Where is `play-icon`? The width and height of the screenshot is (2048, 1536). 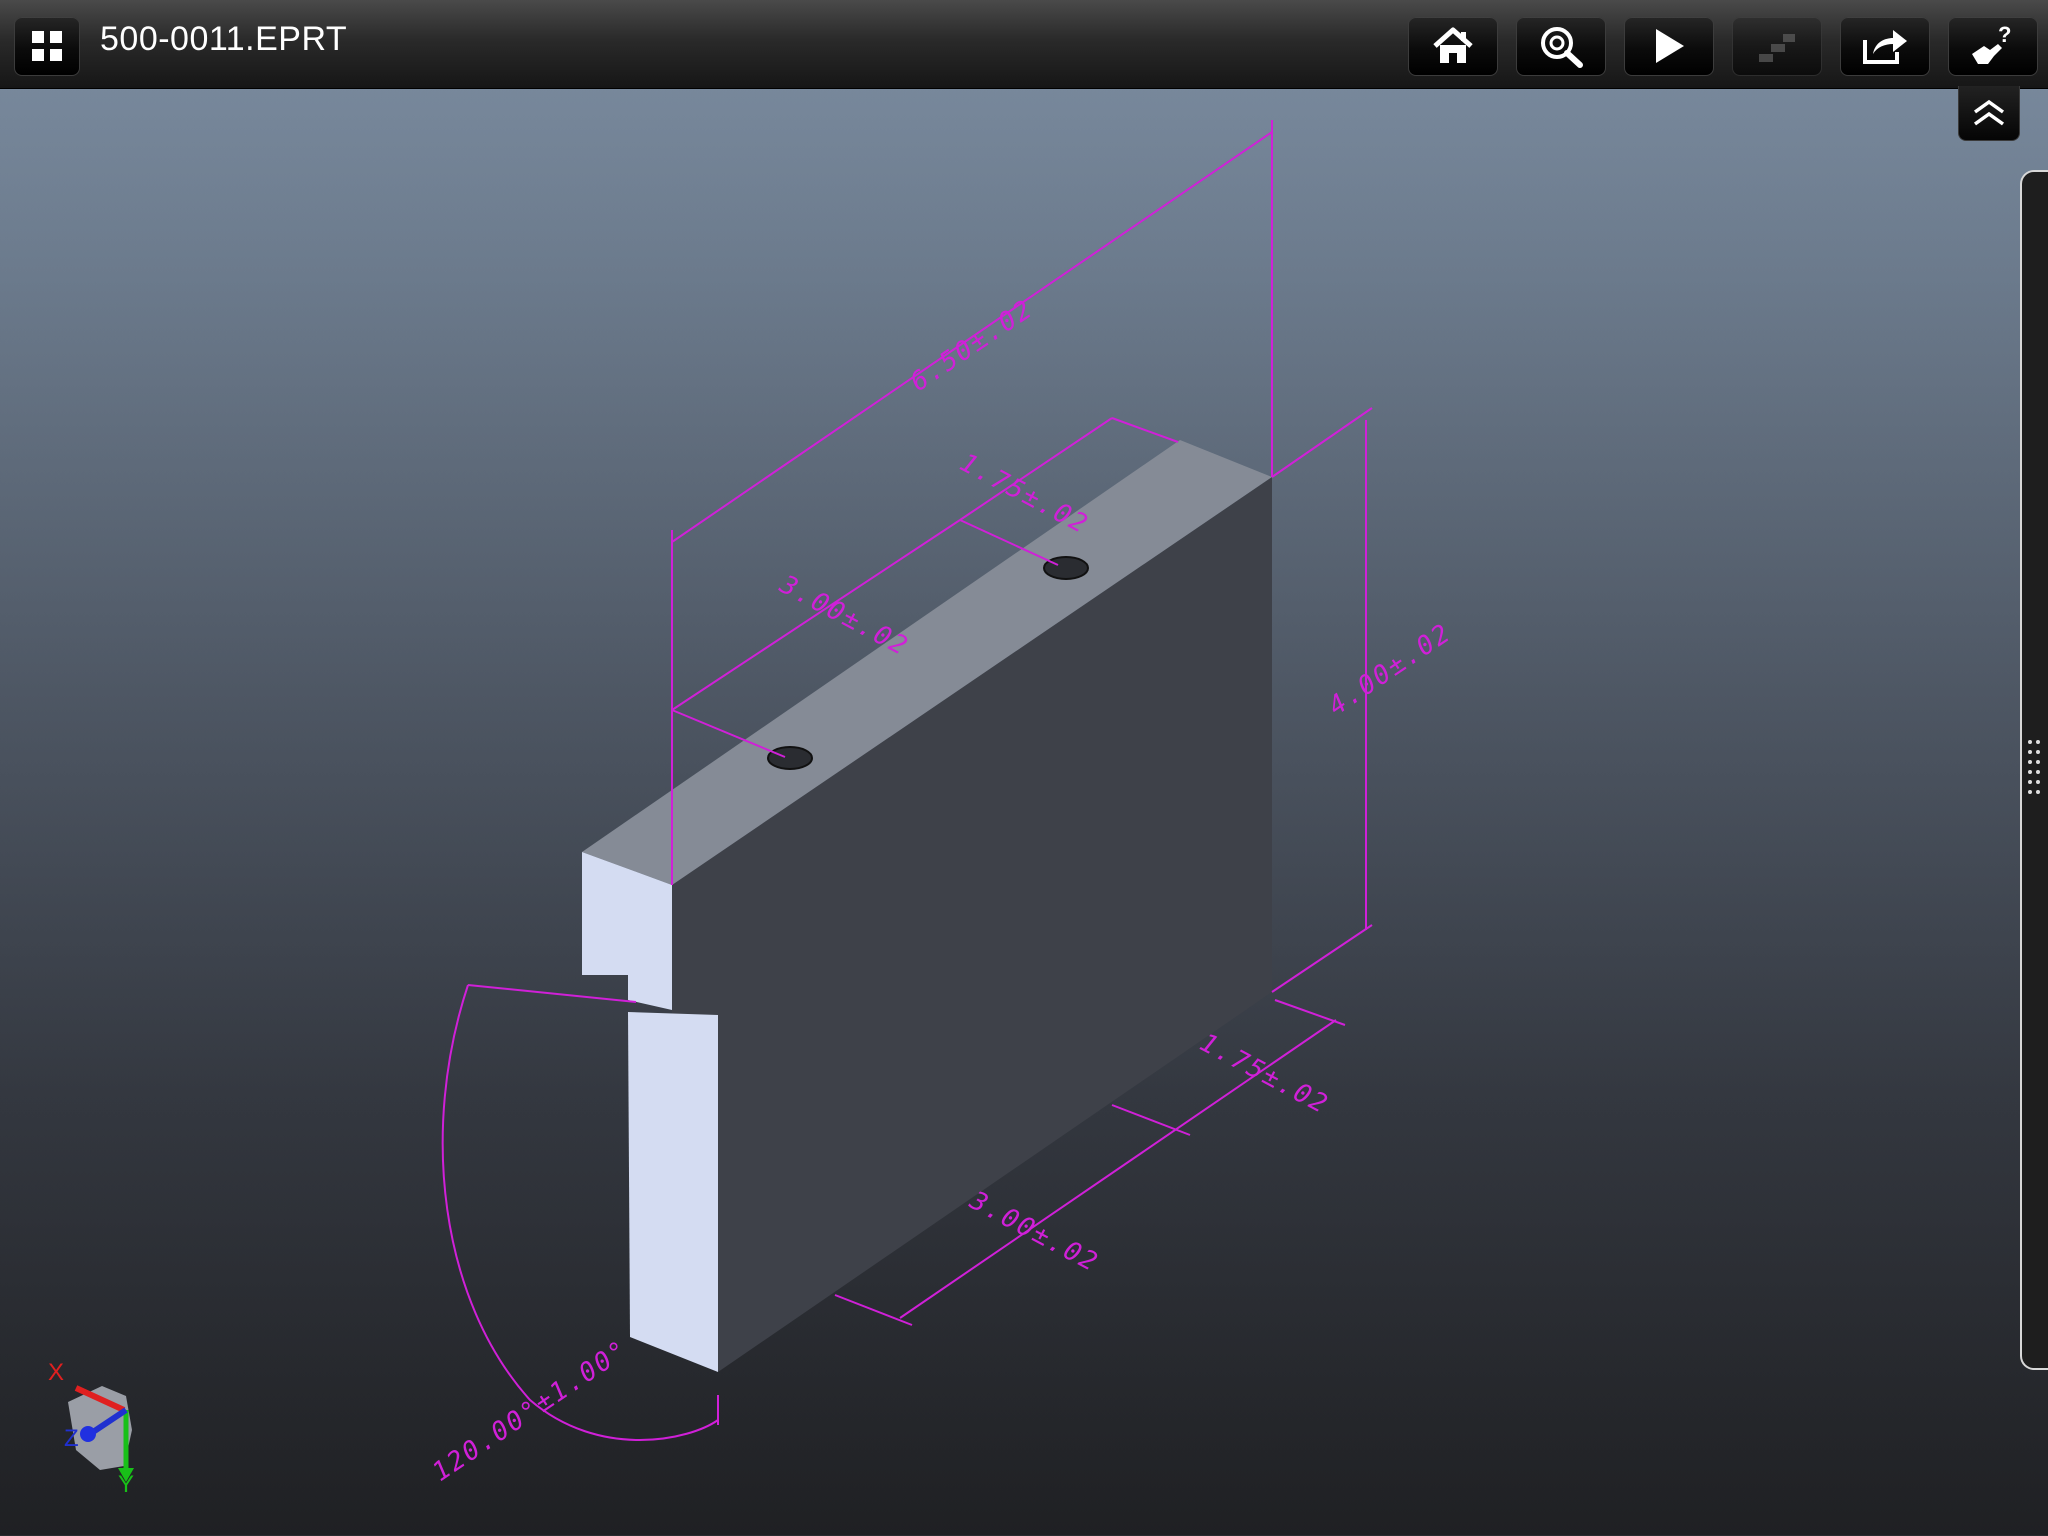 play-icon is located at coordinates (1670, 46).